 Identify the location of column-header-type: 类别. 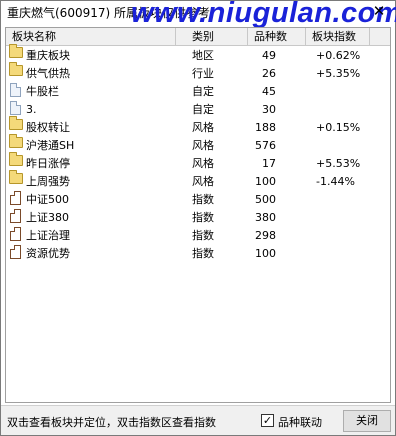
(212, 37).